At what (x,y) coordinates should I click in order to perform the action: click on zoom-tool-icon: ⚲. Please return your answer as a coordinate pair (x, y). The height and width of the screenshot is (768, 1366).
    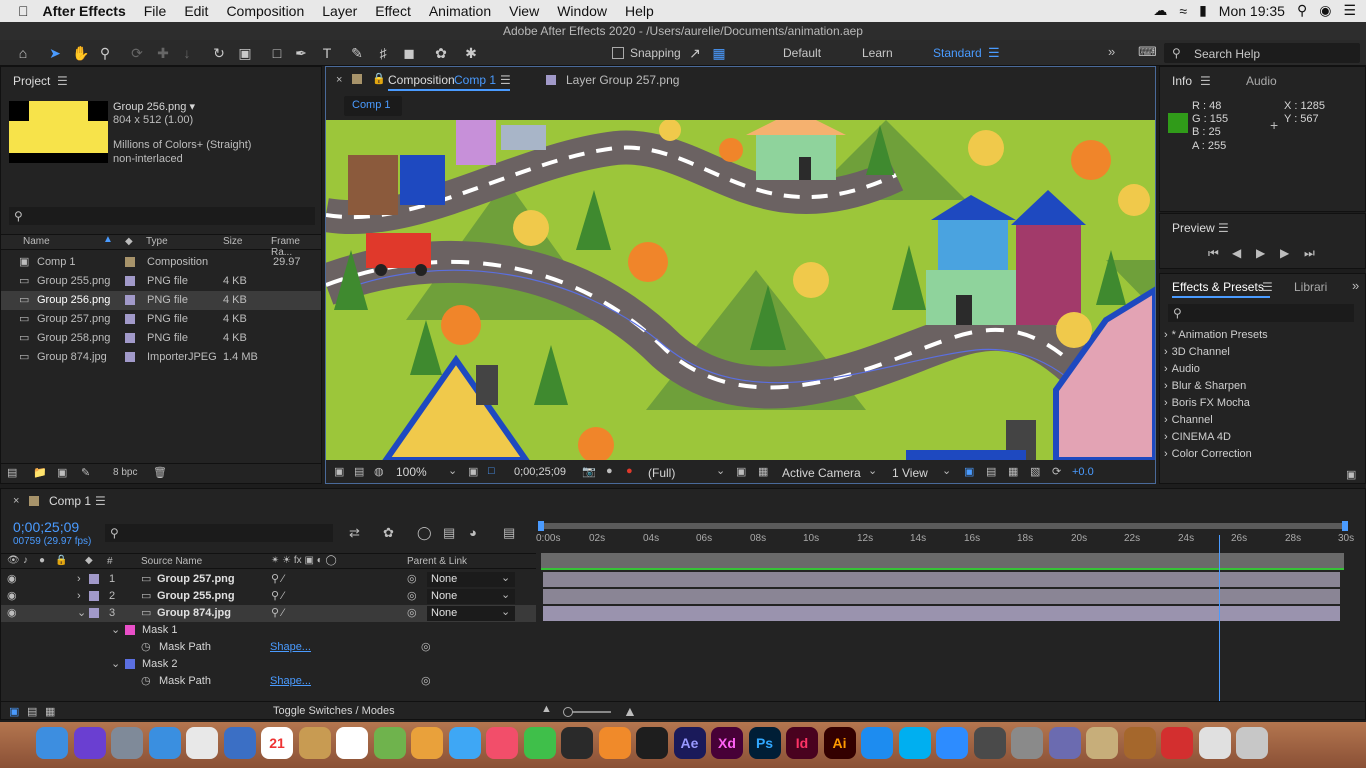
    Looking at the image, I should click on (105, 53).